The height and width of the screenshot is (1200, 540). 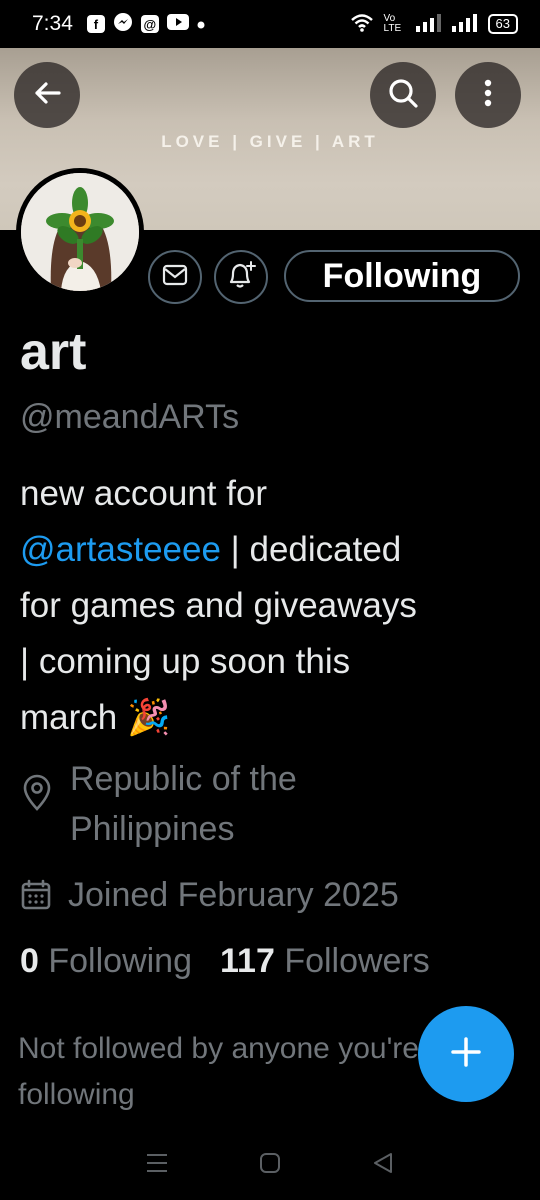 I want to click on bio-line: for games and giveaways, so click(x=218, y=605).